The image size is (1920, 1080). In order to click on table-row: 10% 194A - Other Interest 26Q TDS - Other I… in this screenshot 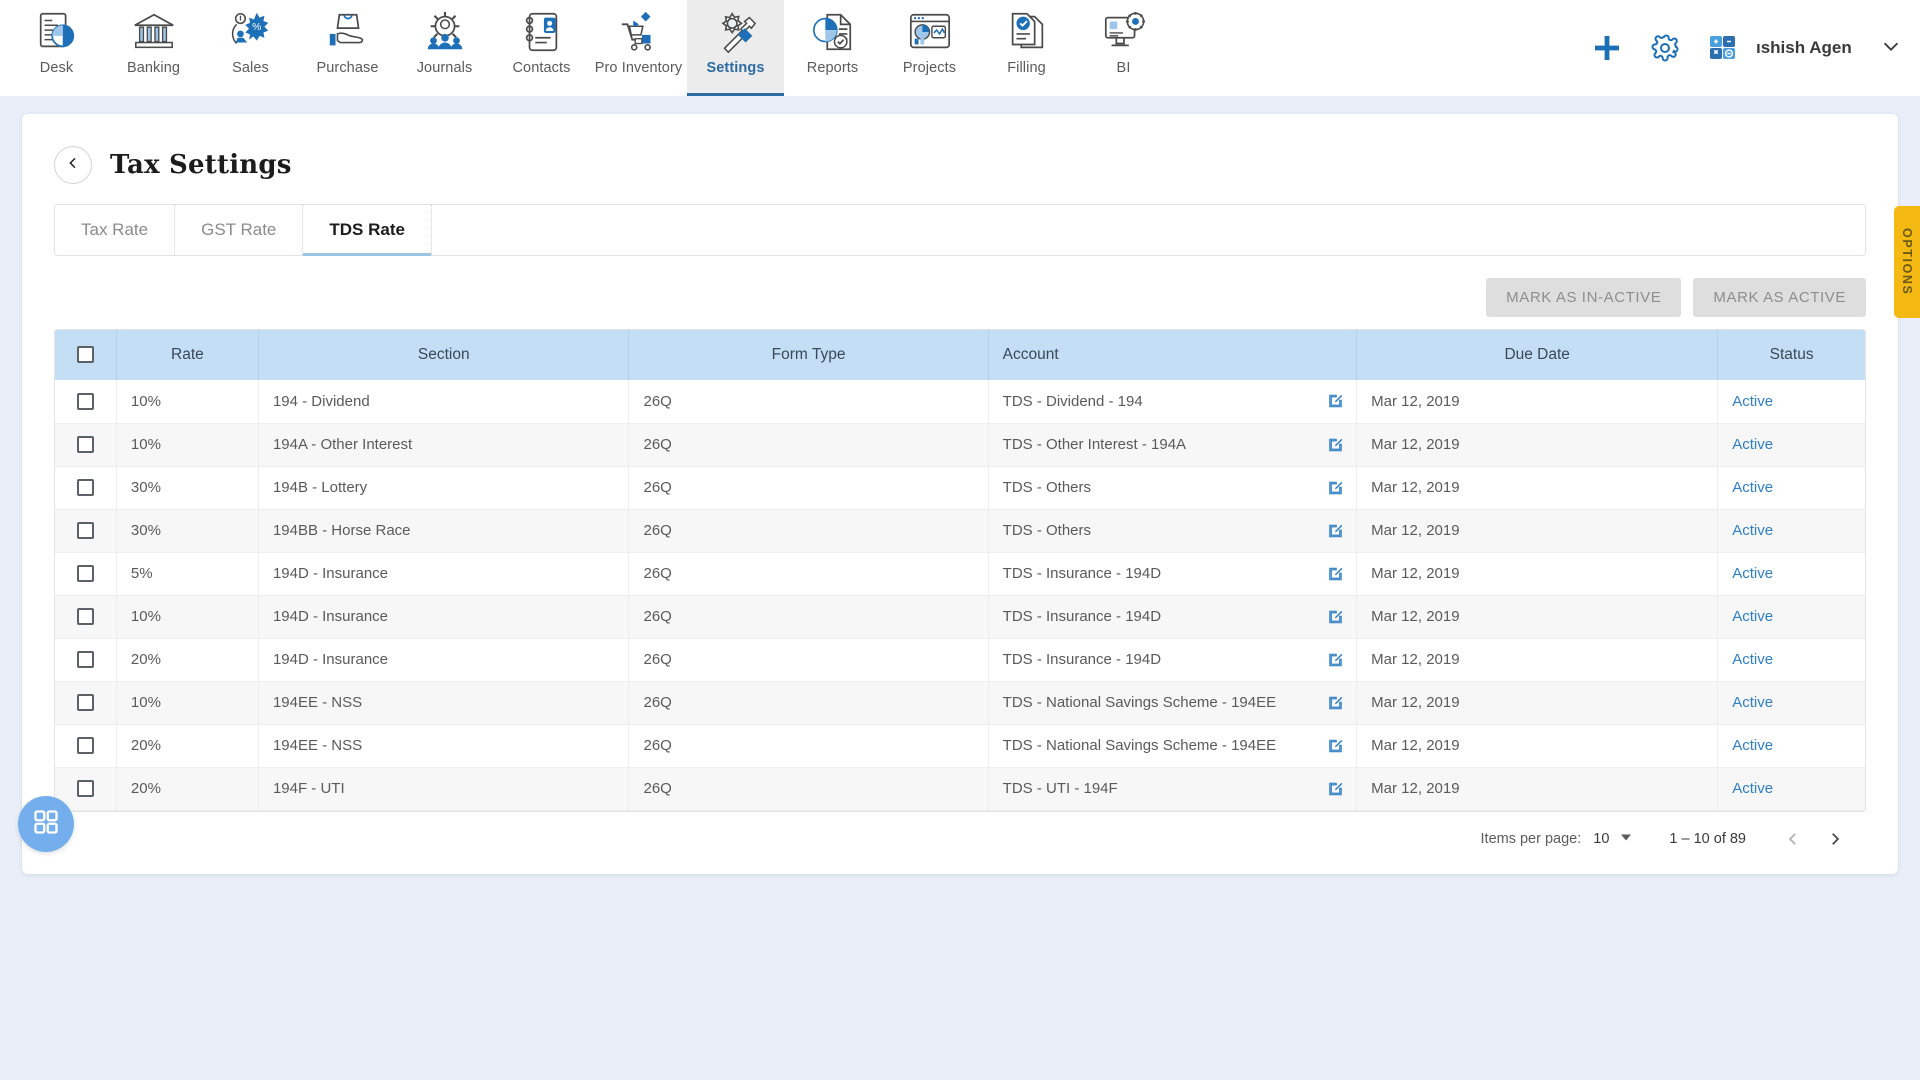, I will do `click(960, 445)`.